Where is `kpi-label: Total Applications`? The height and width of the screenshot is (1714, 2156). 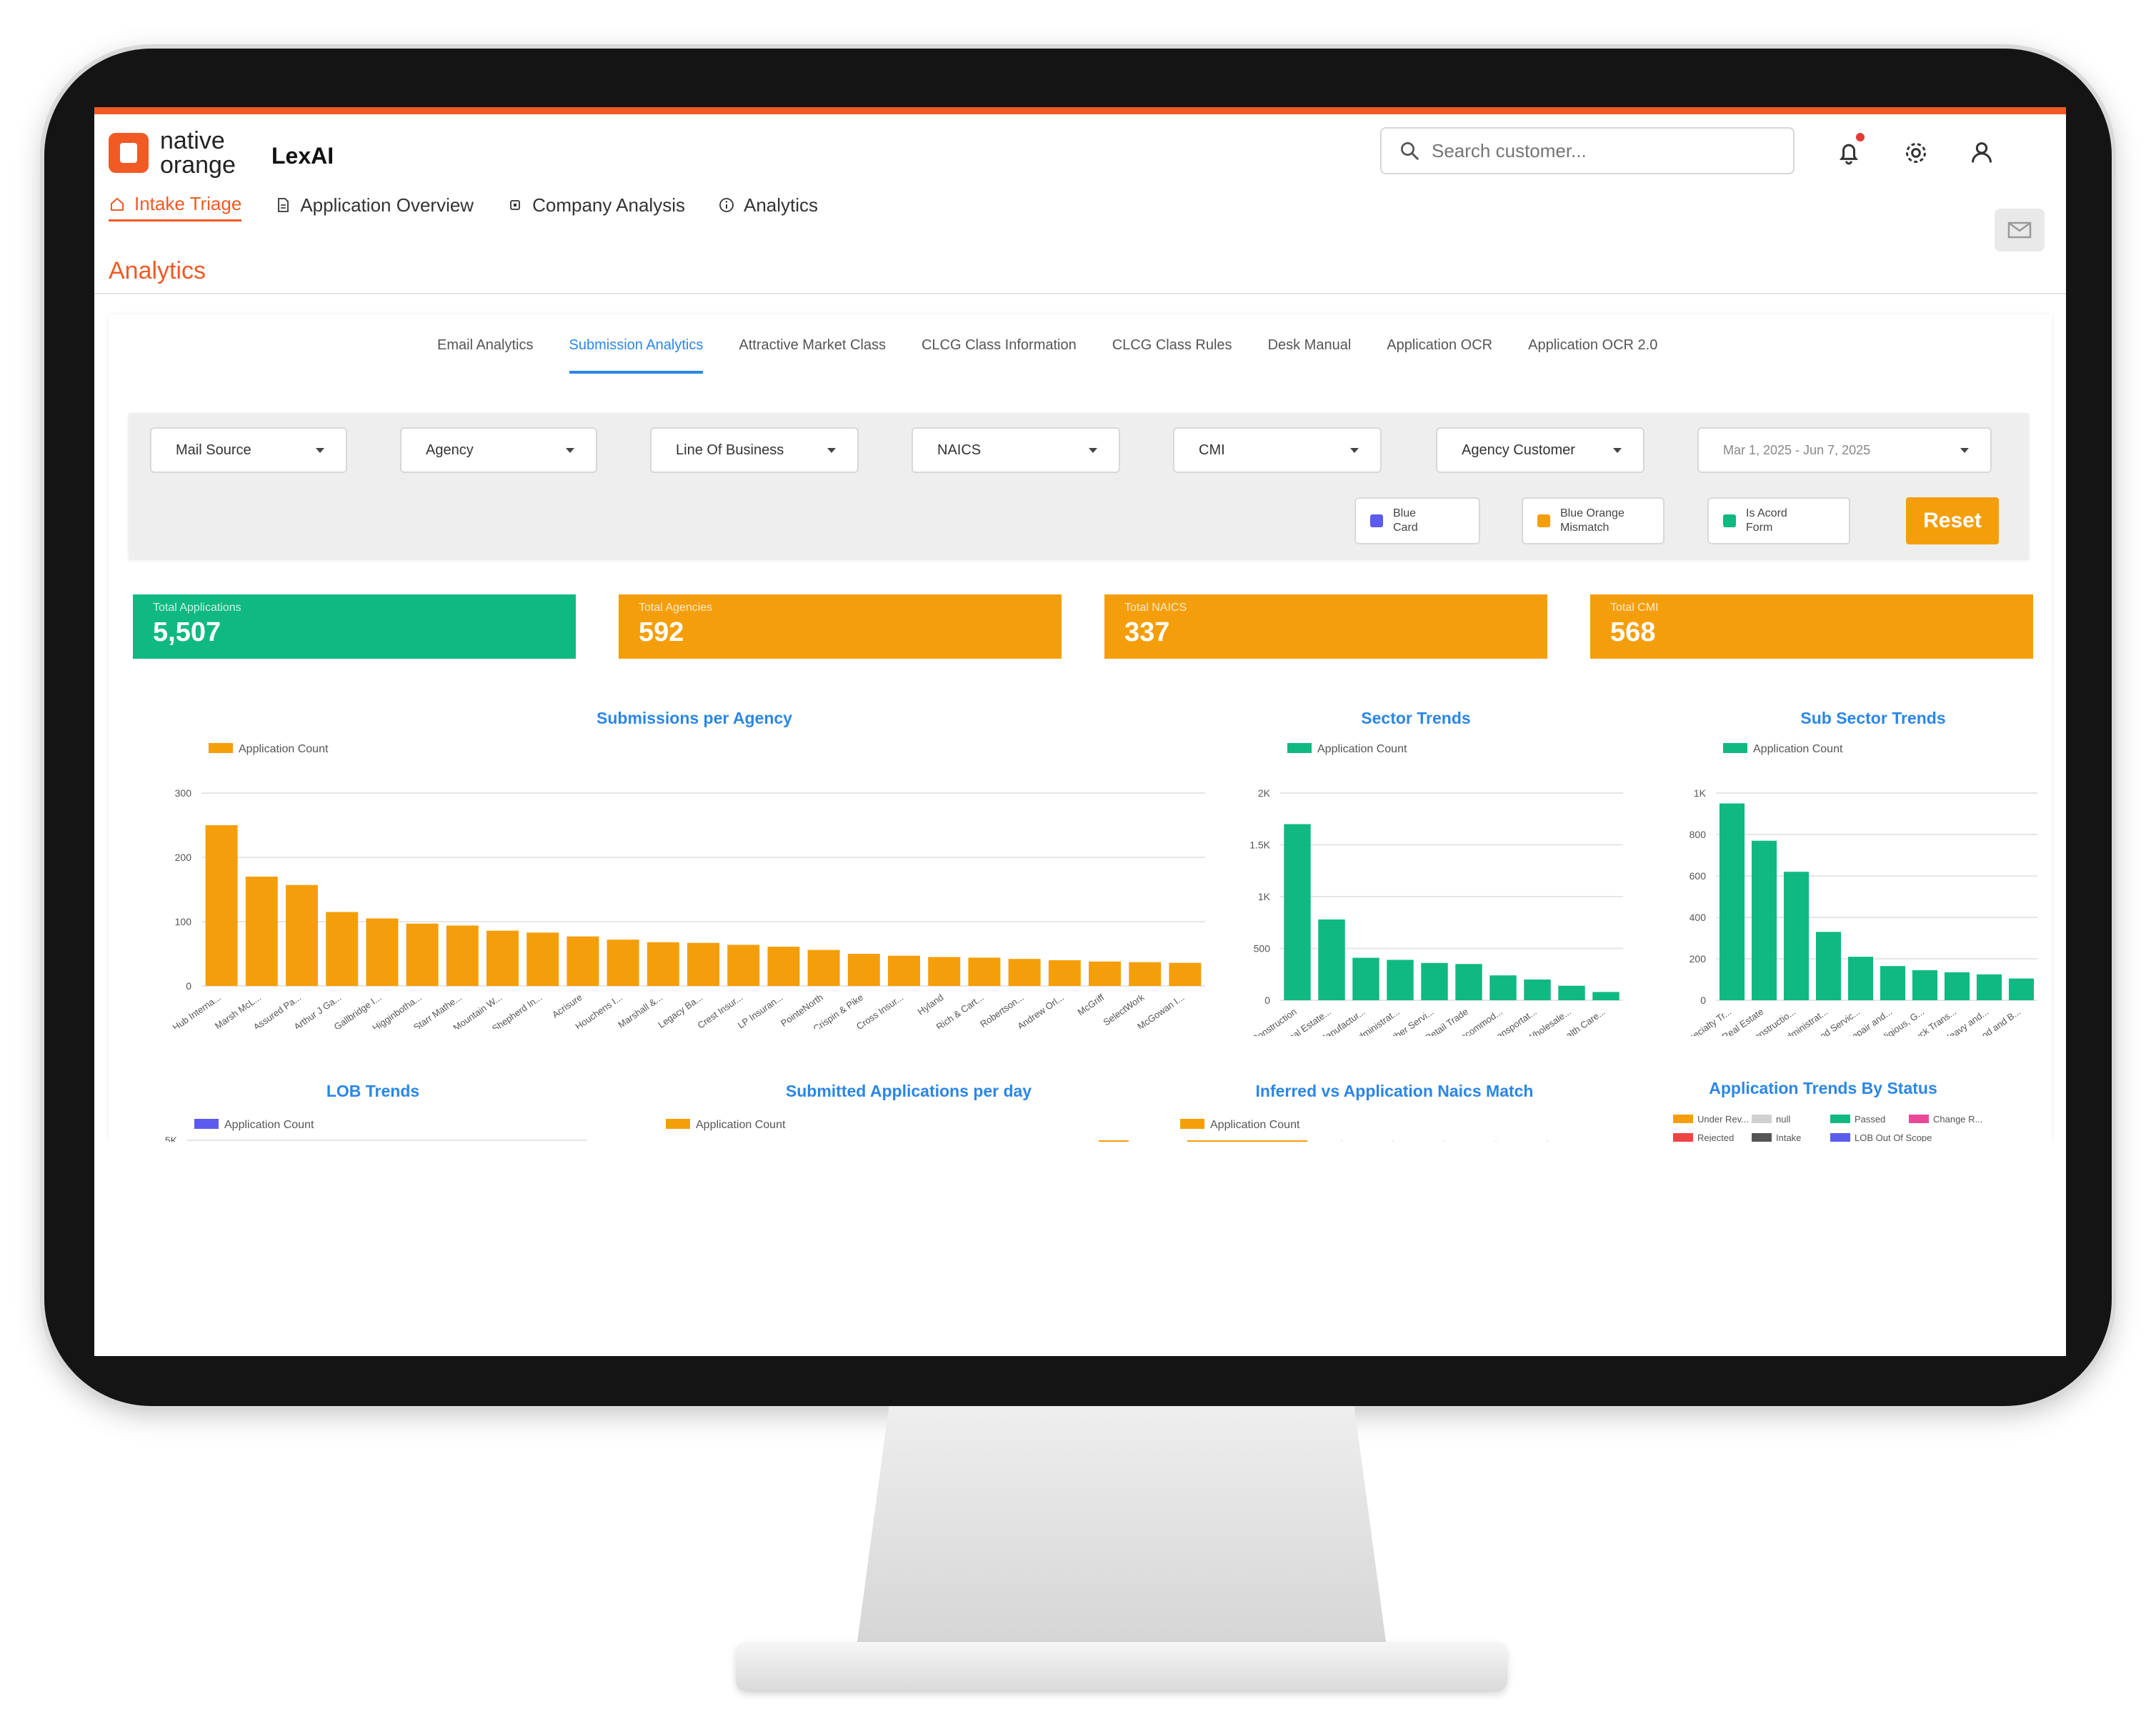 kpi-label: Total Applications is located at coordinates (197, 608).